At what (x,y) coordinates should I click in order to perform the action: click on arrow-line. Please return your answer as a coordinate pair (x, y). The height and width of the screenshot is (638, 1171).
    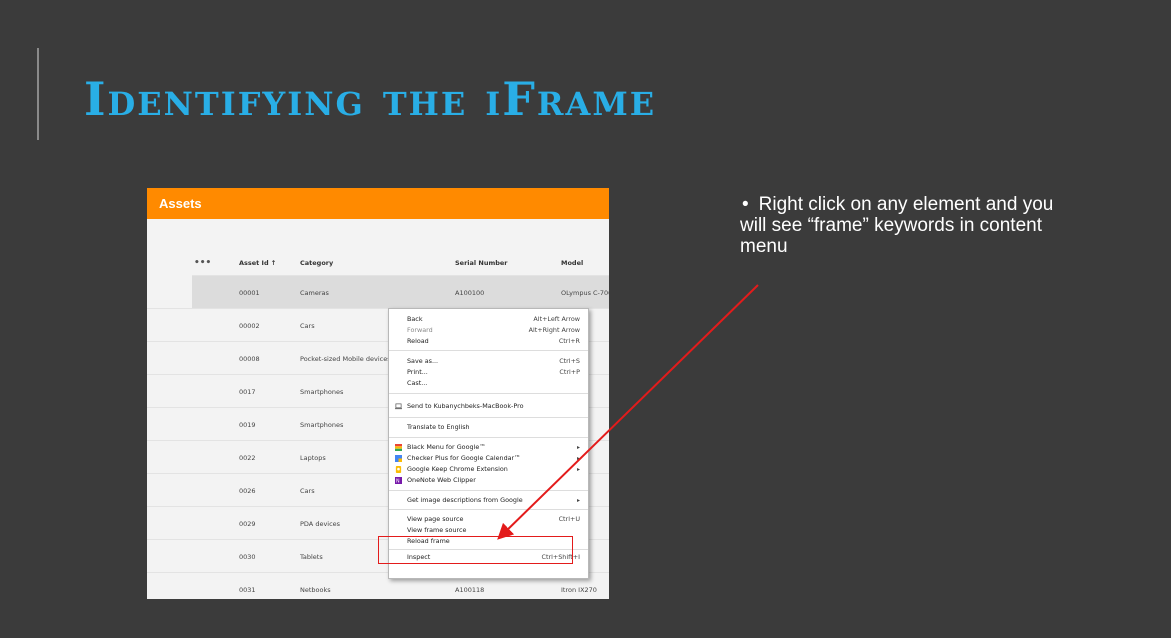
    Looking at the image, I should click on (628, 412).